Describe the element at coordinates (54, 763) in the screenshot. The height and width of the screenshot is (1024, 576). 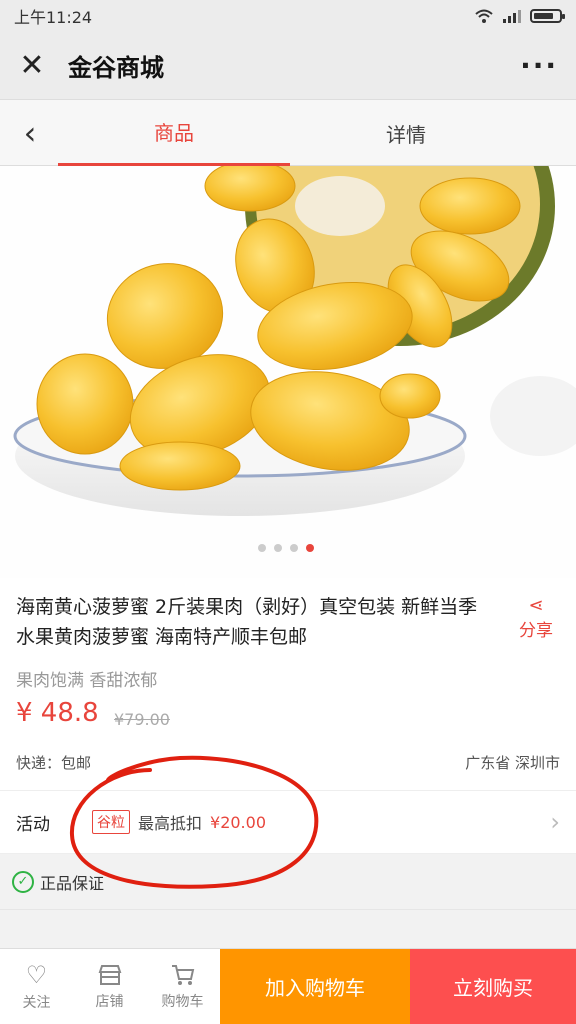
I see `shipping-info: 快递：包邮` at that location.